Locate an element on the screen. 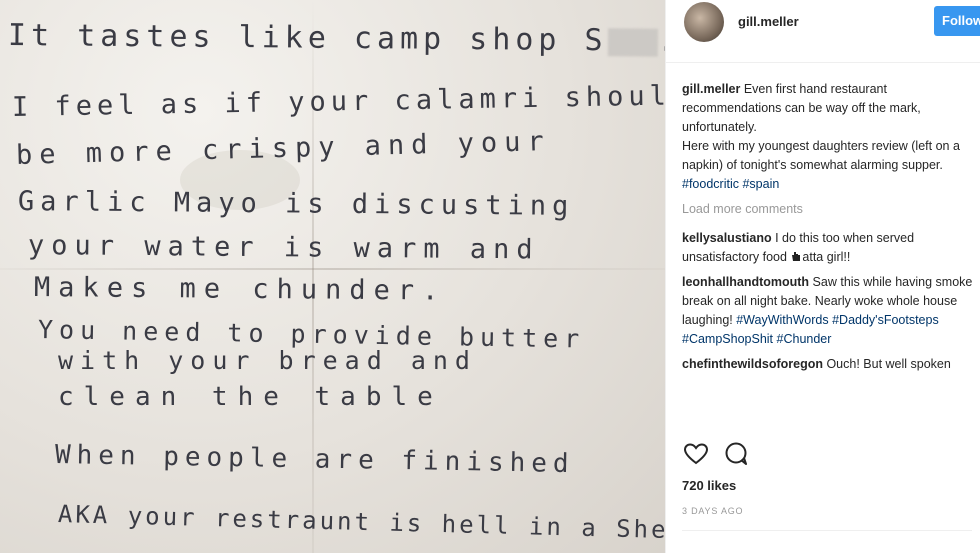 The height and width of the screenshot is (553, 980). post-actions is located at coordinates (830, 455).